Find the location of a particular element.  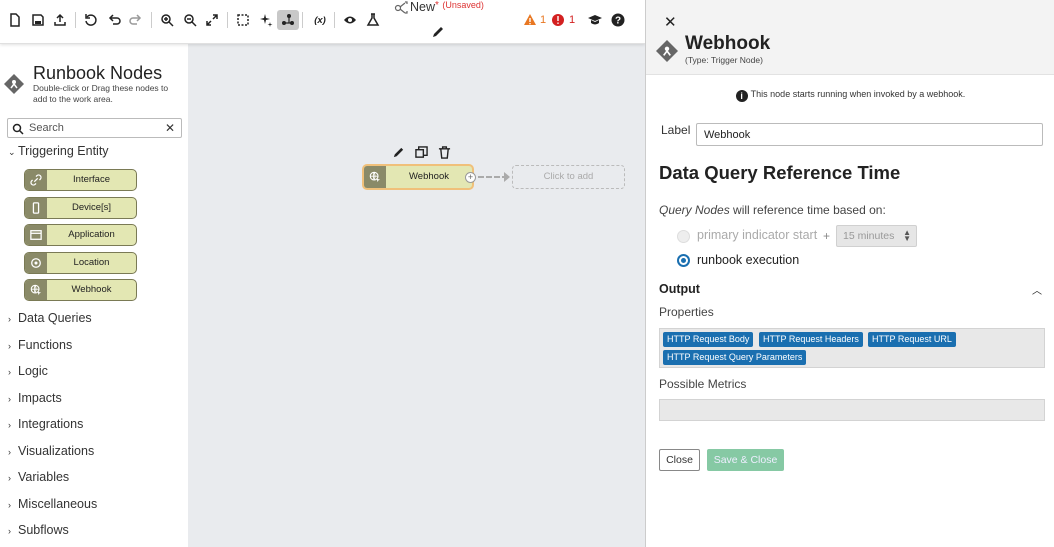

flow-name: New is located at coordinates (423, 7).